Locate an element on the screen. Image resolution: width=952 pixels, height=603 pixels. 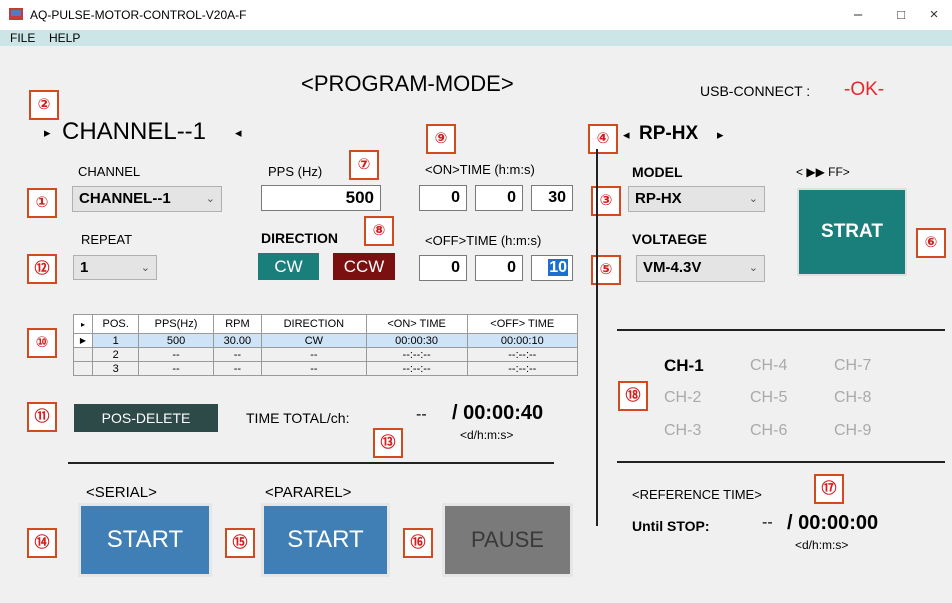
channel-right-arrow-icon: ◂ is located at coordinates (238, 133).